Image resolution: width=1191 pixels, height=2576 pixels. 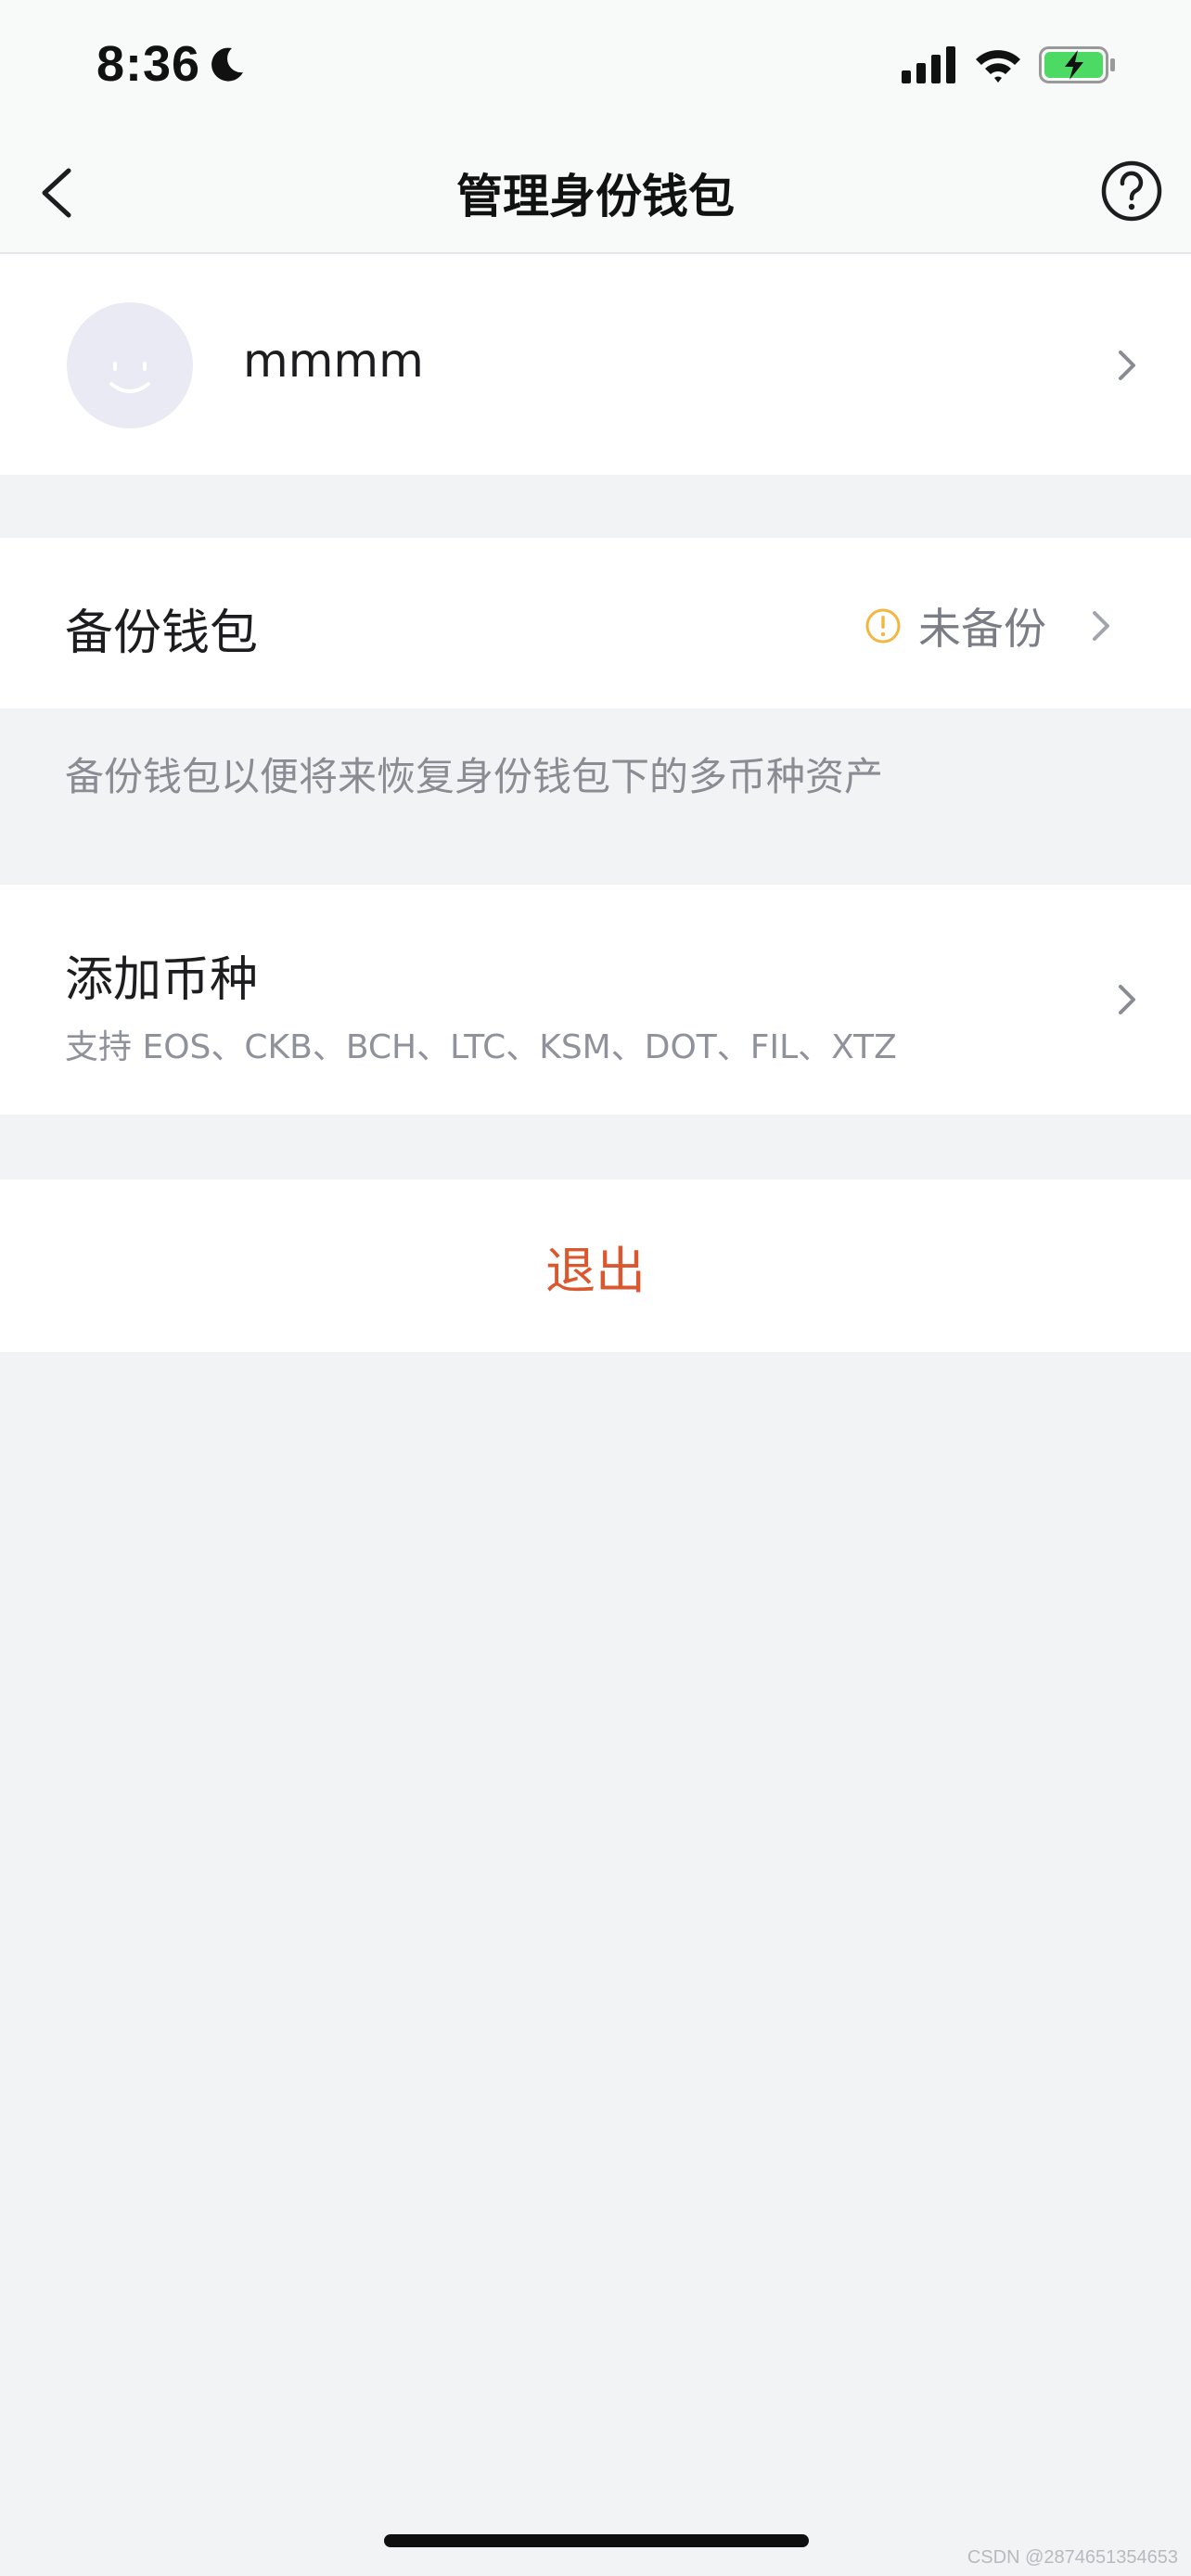 What do you see at coordinates (129, 378) in the screenshot?
I see `smiley-face-icon` at bounding box center [129, 378].